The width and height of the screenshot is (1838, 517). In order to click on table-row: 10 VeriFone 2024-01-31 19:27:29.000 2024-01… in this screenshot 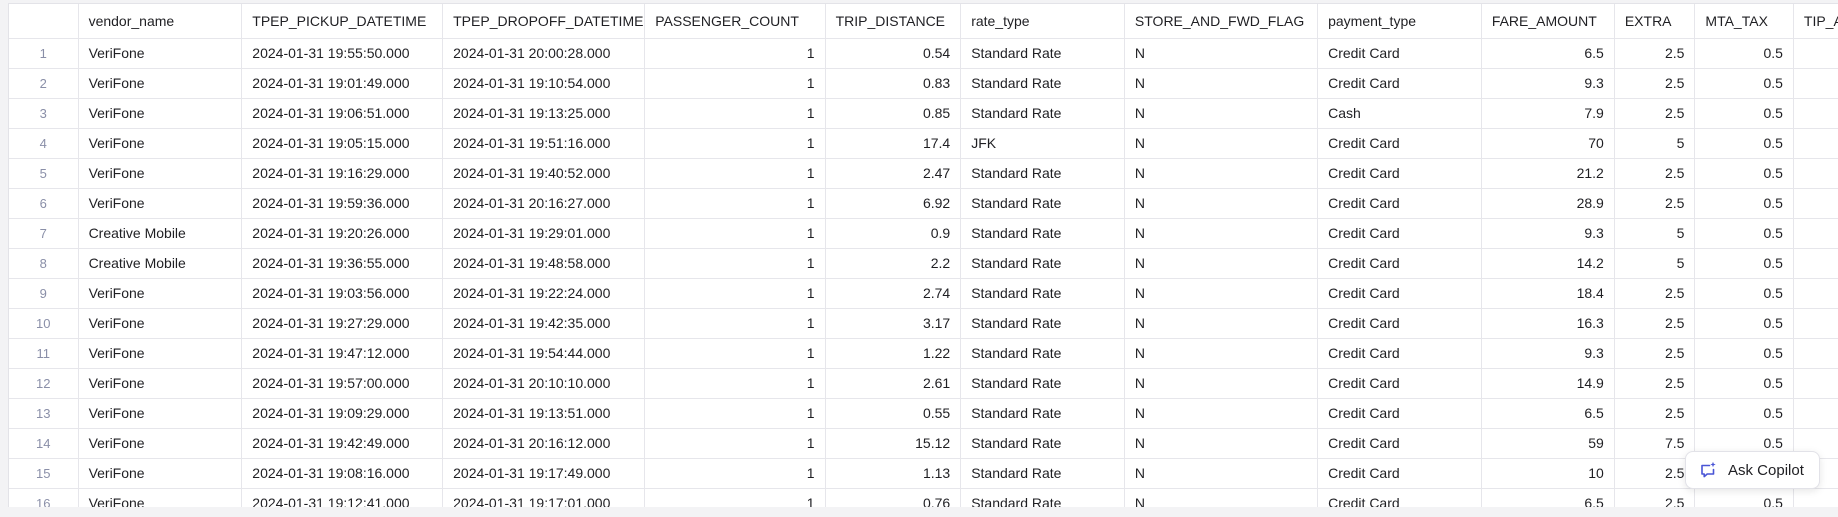, I will do `click(923, 323)`.